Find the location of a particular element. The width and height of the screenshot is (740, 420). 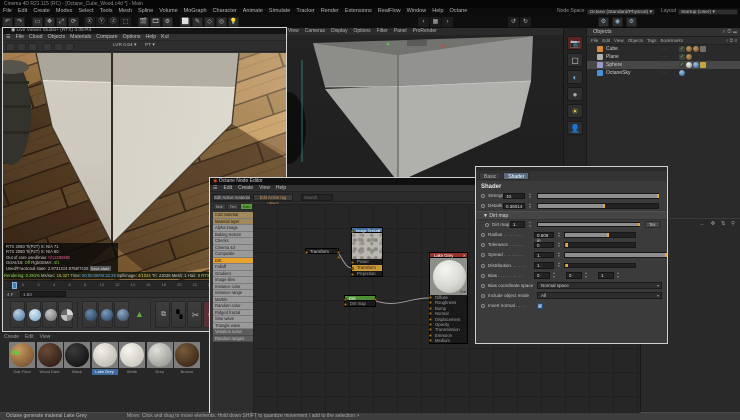

lv-diffuse-material-icon is located at coordinates (17, 314).